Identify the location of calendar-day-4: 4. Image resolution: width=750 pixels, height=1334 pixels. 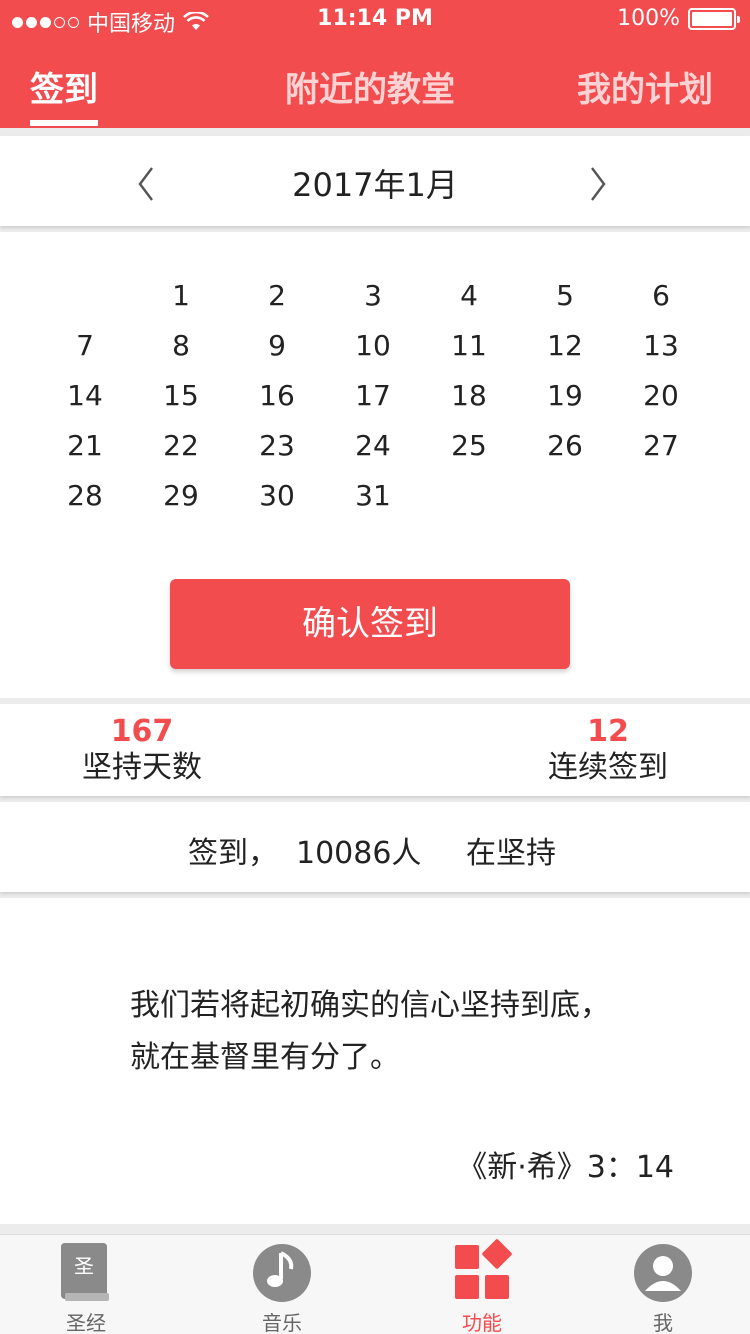
(469, 303).